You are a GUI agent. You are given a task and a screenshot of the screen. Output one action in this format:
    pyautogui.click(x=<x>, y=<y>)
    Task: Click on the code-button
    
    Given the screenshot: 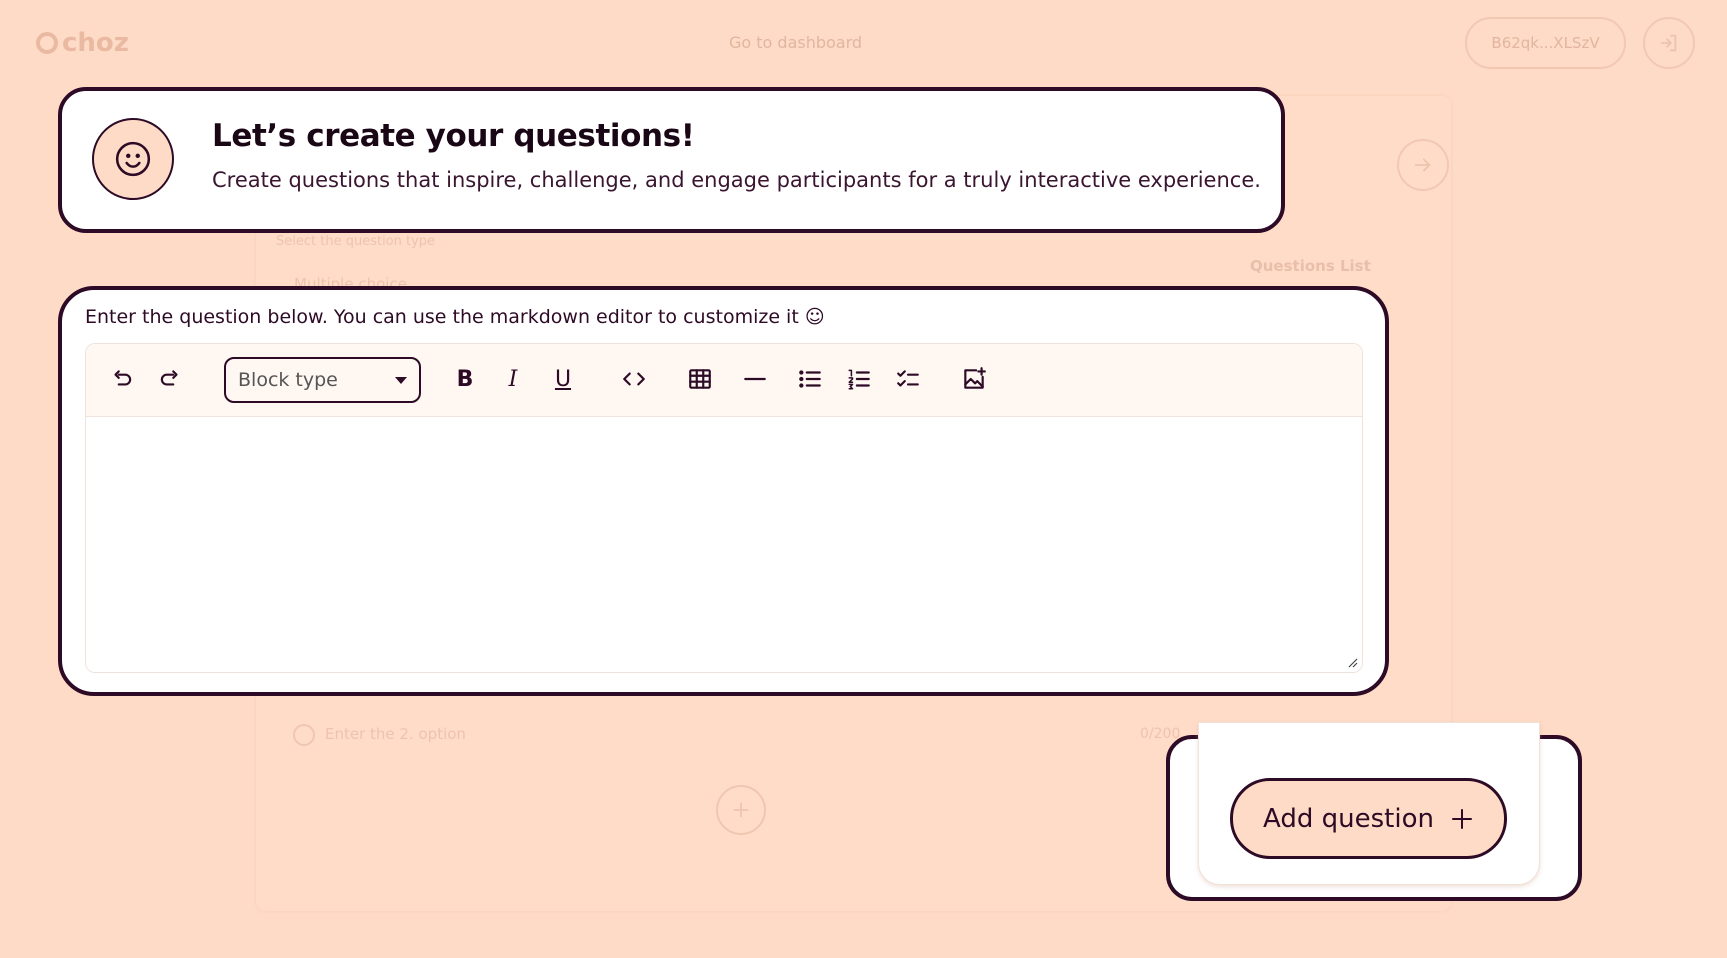 What is the action you would take?
    pyautogui.click(x=634, y=379)
    